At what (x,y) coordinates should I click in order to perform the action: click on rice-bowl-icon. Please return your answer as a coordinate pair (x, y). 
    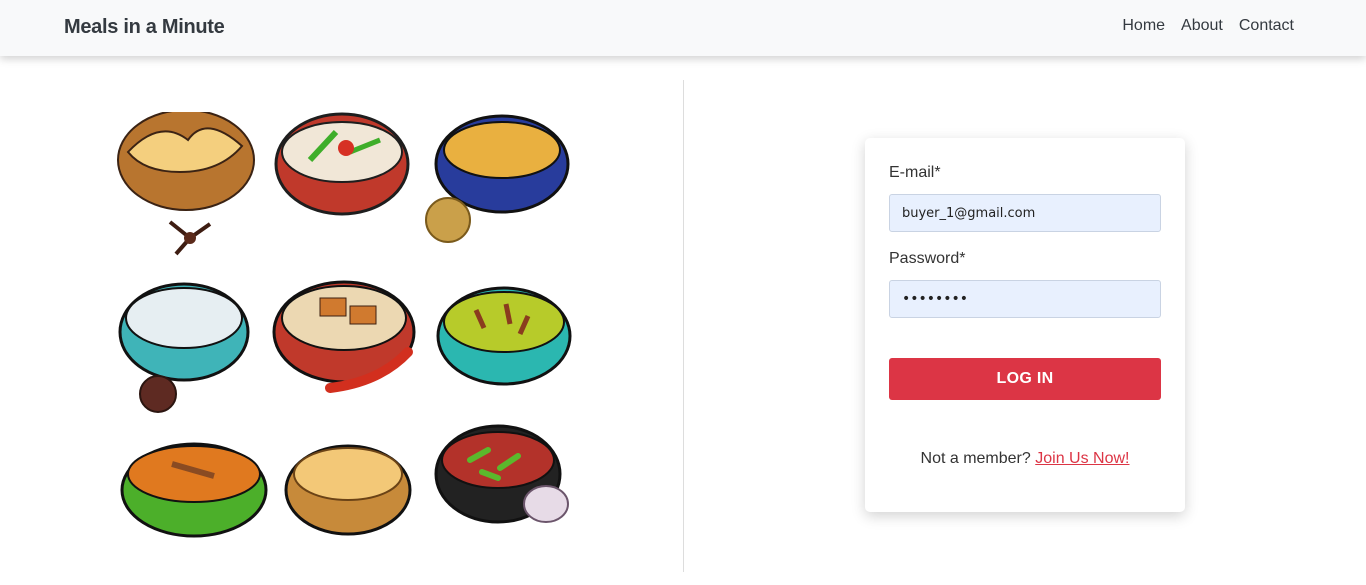
    Looking at the image, I should click on (184, 347).